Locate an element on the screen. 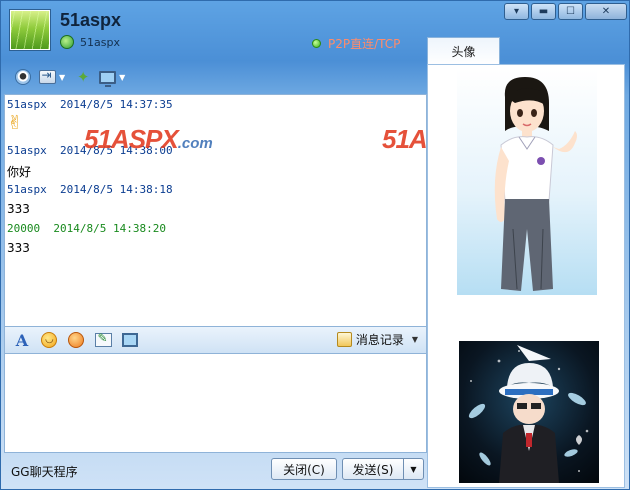  avatar-image is located at coordinates (30, 30).